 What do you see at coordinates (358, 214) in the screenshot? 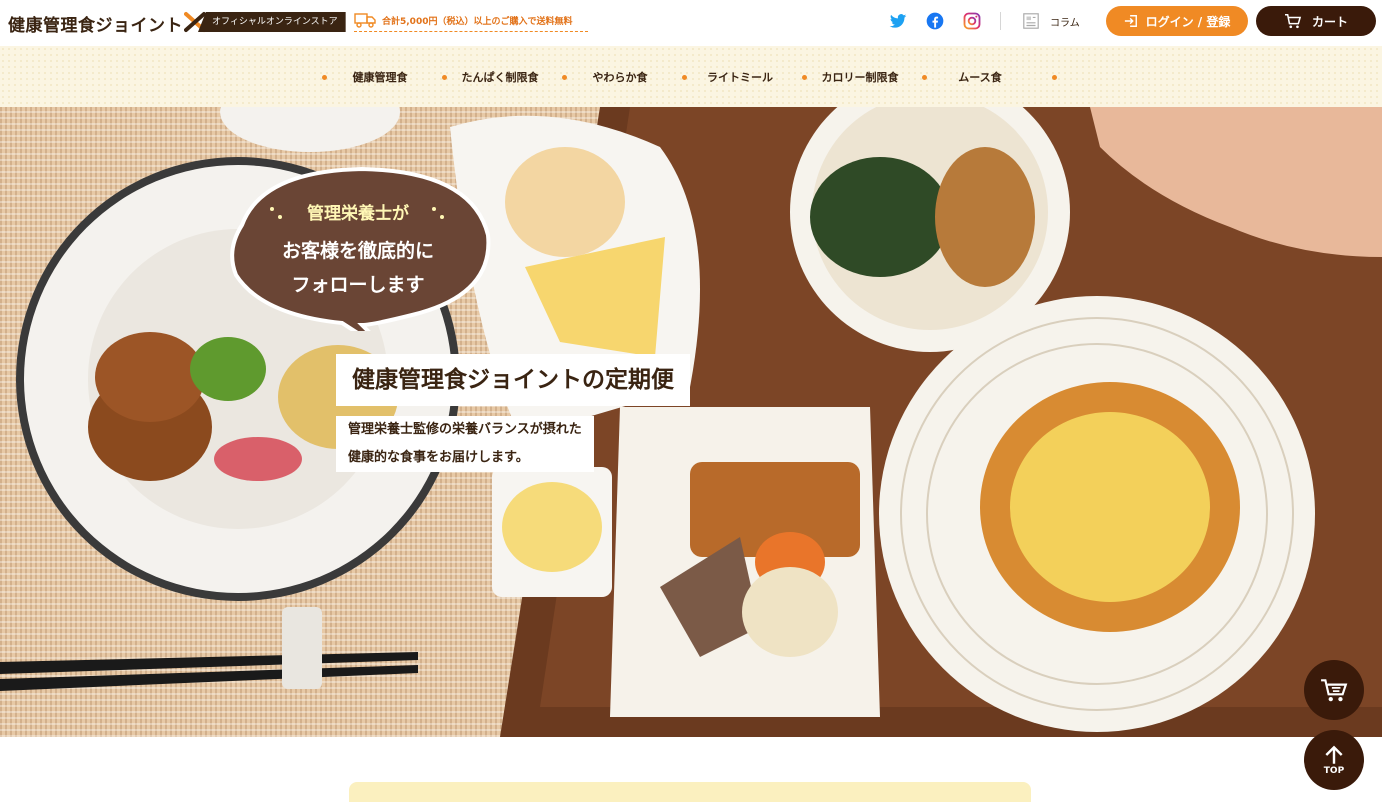
I see `bubble-line1: 管理栄養士が` at bounding box center [358, 214].